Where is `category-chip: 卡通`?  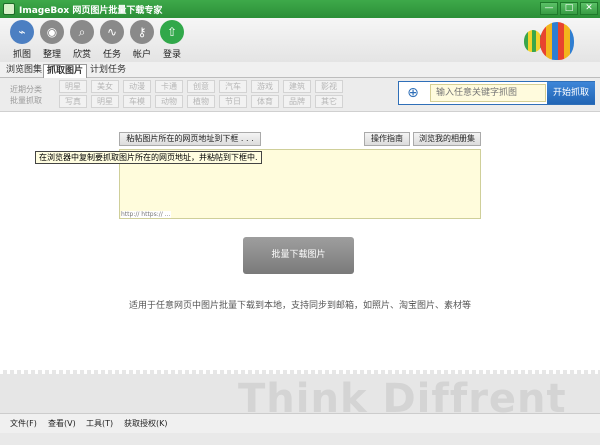
category-chip: 卡通 is located at coordinates (169, 86).